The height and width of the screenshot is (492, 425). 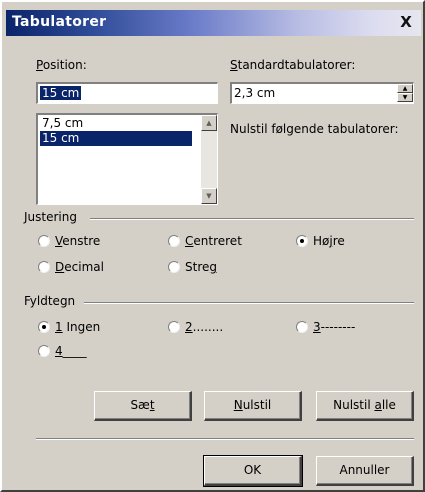 I want to click on radio-left-circle, so click(x=44, y=241).